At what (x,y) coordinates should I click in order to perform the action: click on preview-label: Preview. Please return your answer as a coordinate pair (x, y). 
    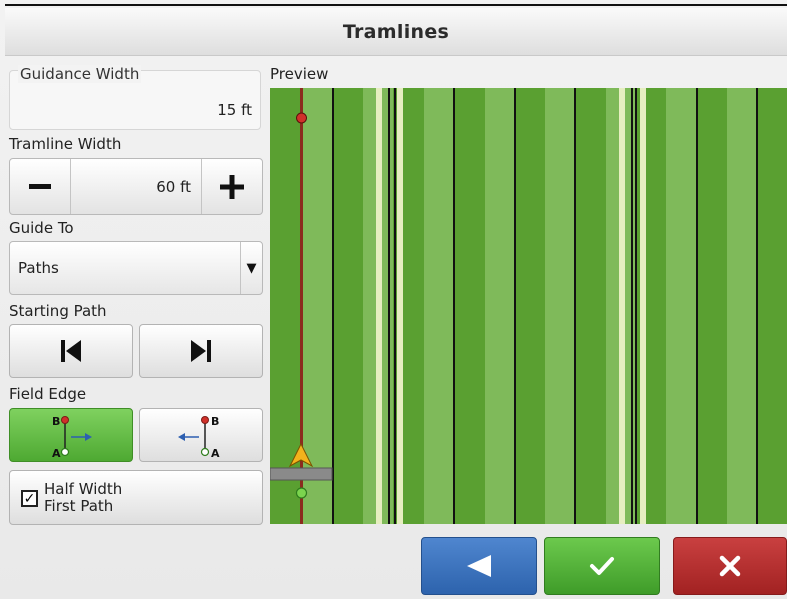
    Looking at the image, I should click on (299, 74).